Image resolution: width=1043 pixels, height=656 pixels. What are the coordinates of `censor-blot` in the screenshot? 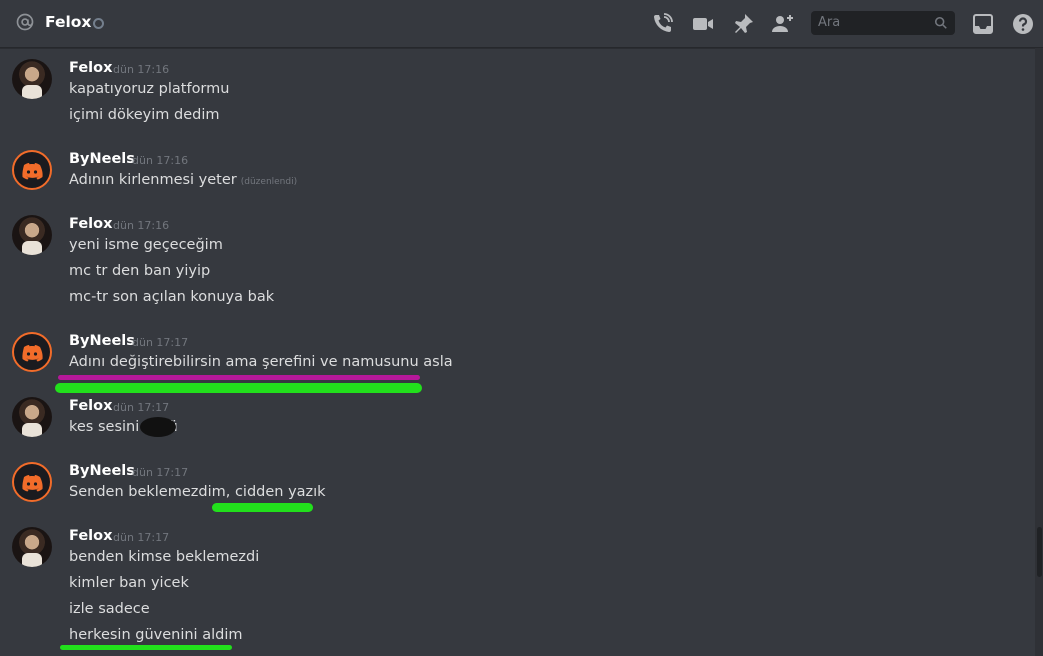 It's located at (158, 427).